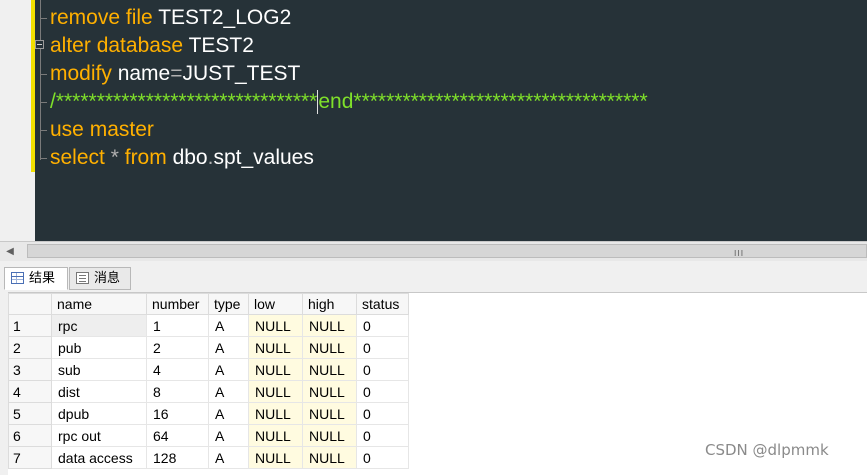 This screenshot has height=475, width=867. Describe the element at coordinates (42, 278) in the screenshot. I see `tab-results-label: 结果` at that location.